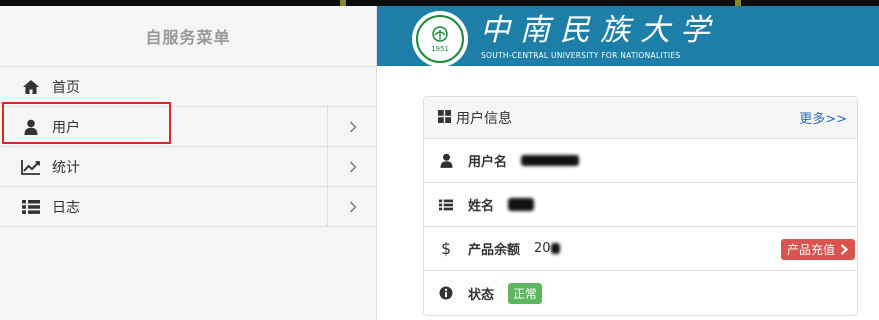  What do you see at coordinates (188, 207) in the screenshot?
I see `sidebar-item-log: 日志` at bounding box center [188, 207].